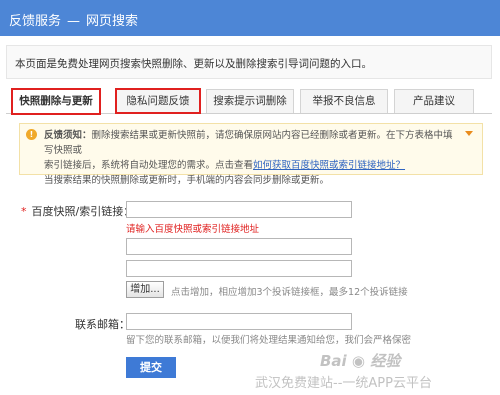 The image size is (500, 395). I want to click on add-hint-text: 点击增加，相应增加3个投诉链接框，最多12个投诉链接, so click(289, 292).